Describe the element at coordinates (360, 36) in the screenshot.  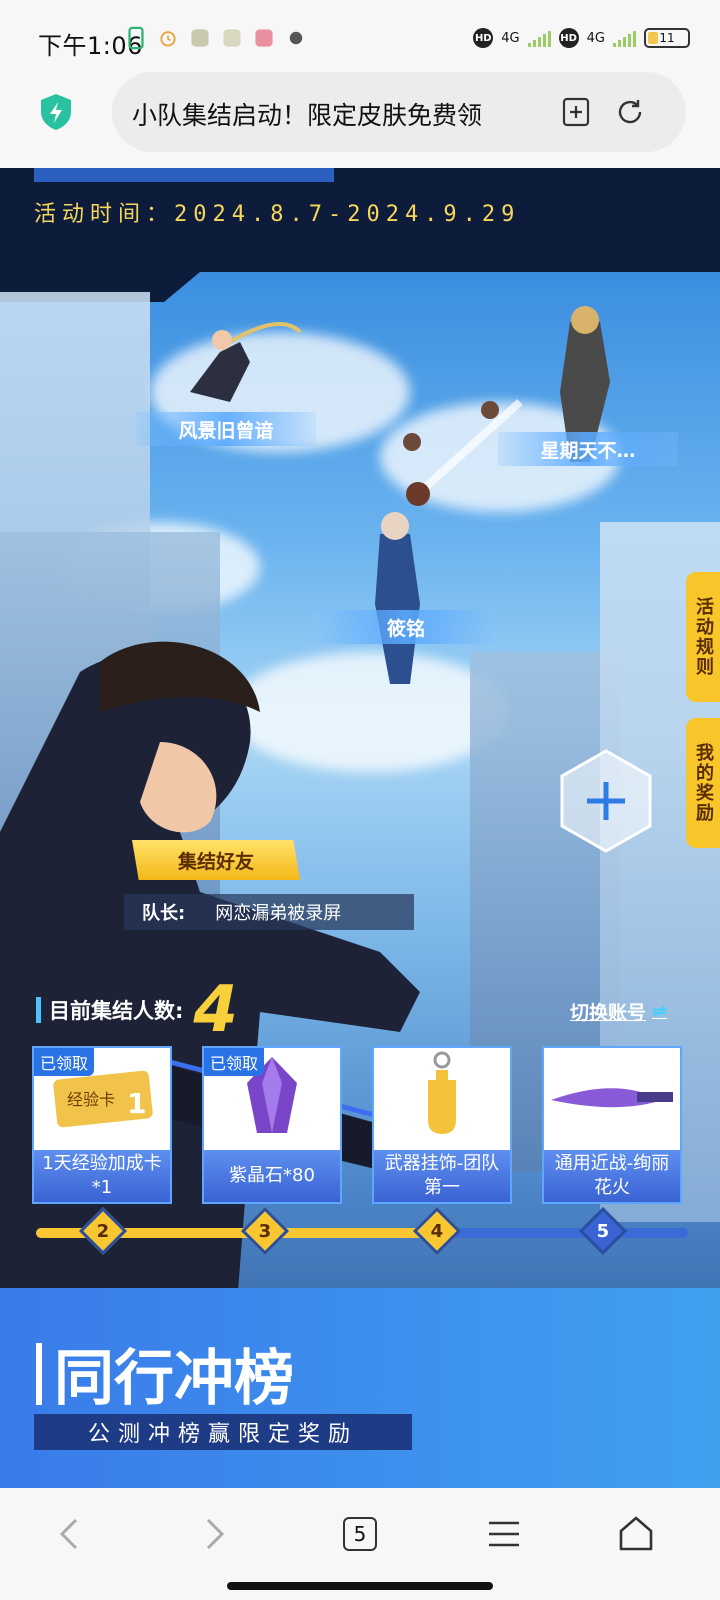
I see `status-bar: 下午1:06 HD 4G HD 4G 11` at that location.